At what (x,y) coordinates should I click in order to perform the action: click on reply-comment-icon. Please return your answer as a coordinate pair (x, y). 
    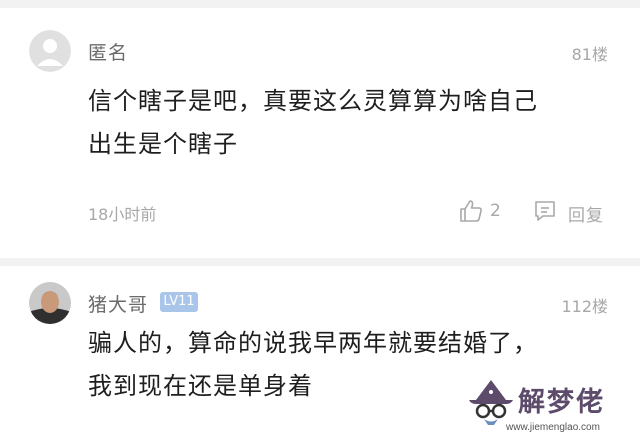
    Looking at the image, I should click on (545, 211).